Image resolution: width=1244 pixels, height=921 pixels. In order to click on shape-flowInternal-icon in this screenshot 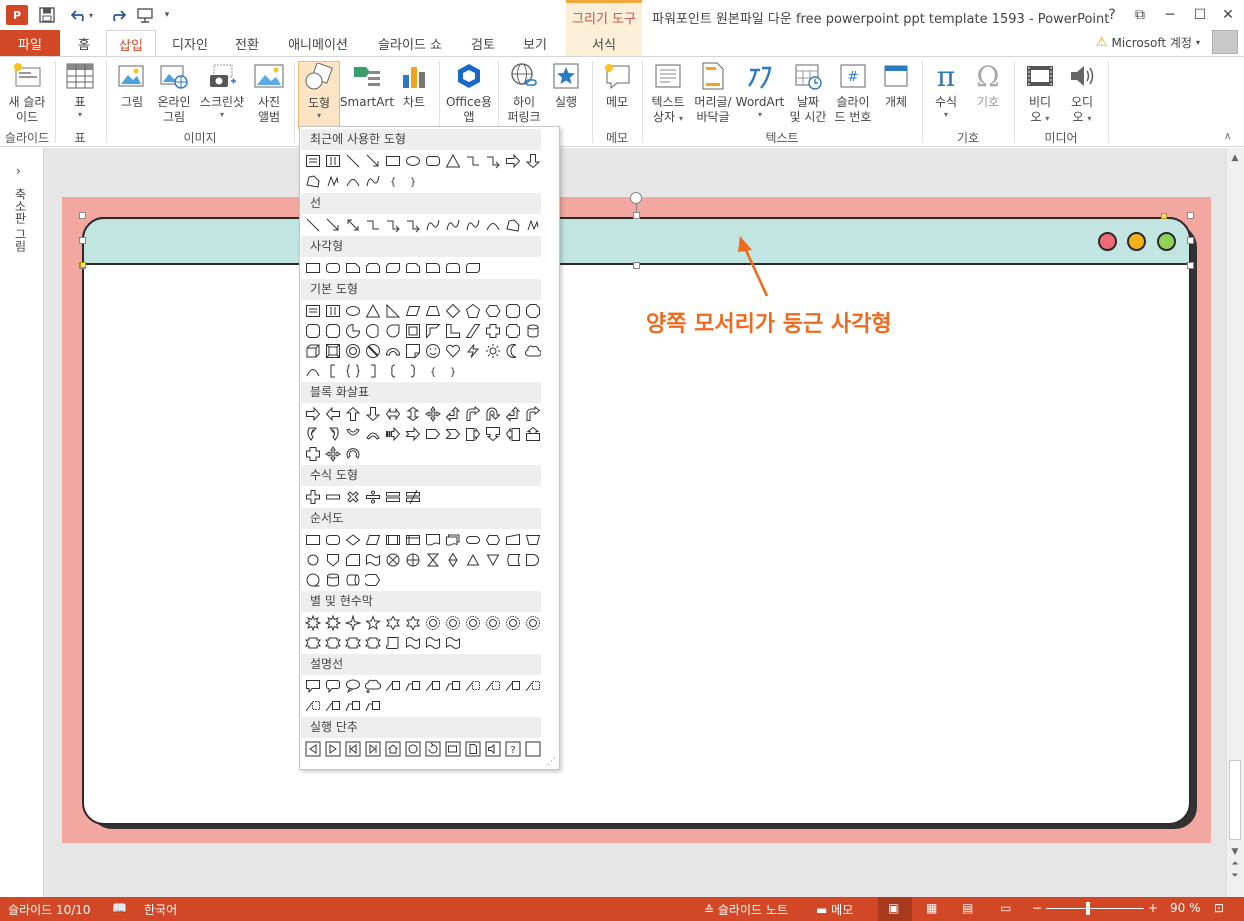, I will do `click(413, 540)`.